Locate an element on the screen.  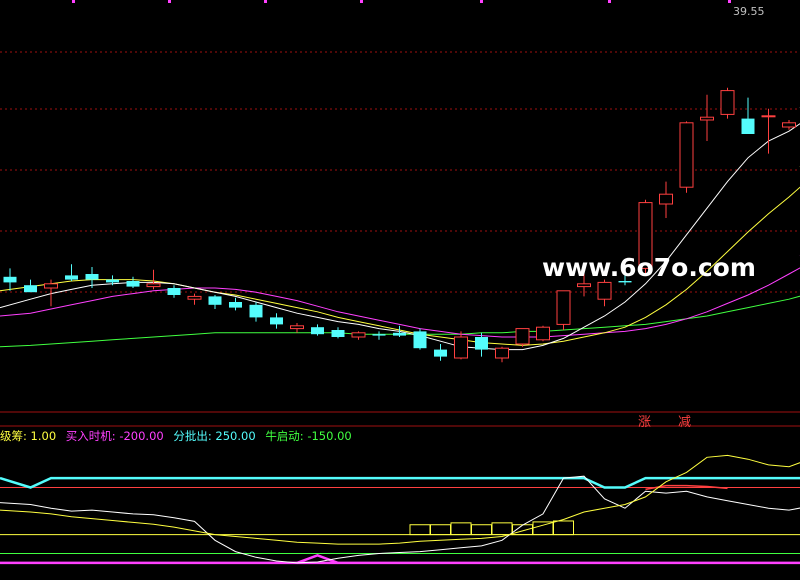
fall-marker-label: 减 is located at coordinates (685, 422).